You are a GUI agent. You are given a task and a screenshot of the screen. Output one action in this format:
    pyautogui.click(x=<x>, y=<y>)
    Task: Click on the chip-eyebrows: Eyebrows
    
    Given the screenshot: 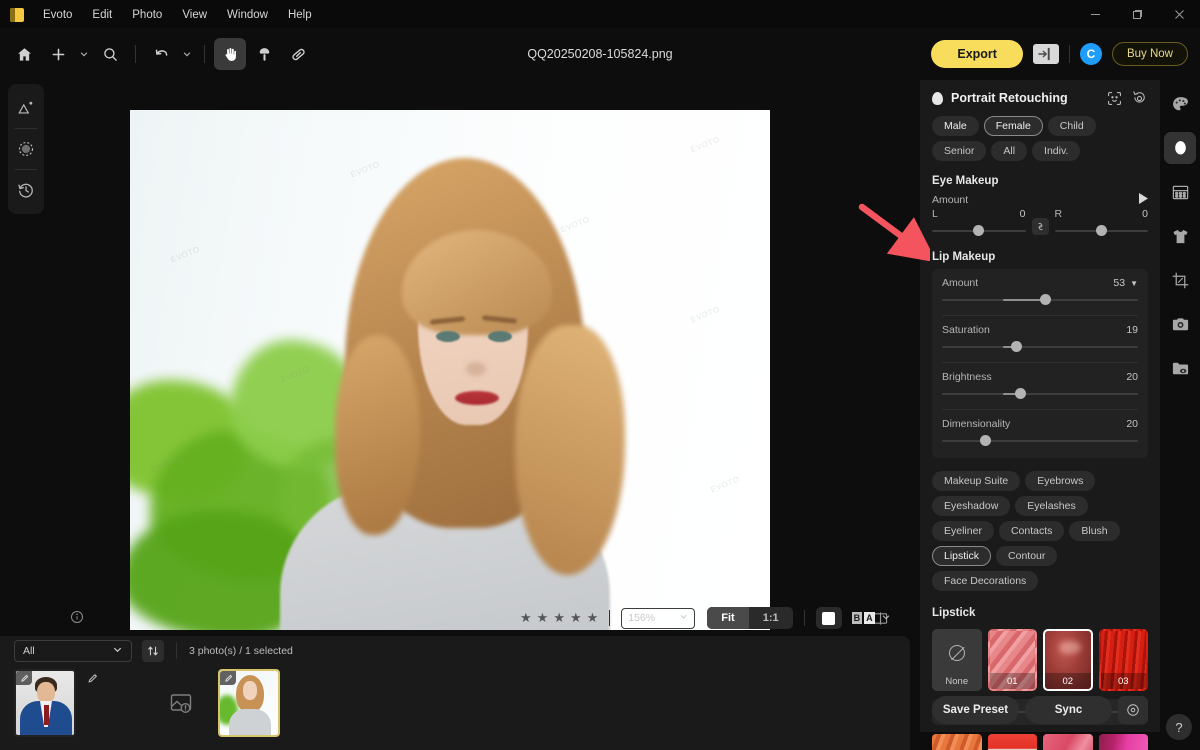 What is the action you would take?
    pyautogui.click(x=1060, y=481)
    